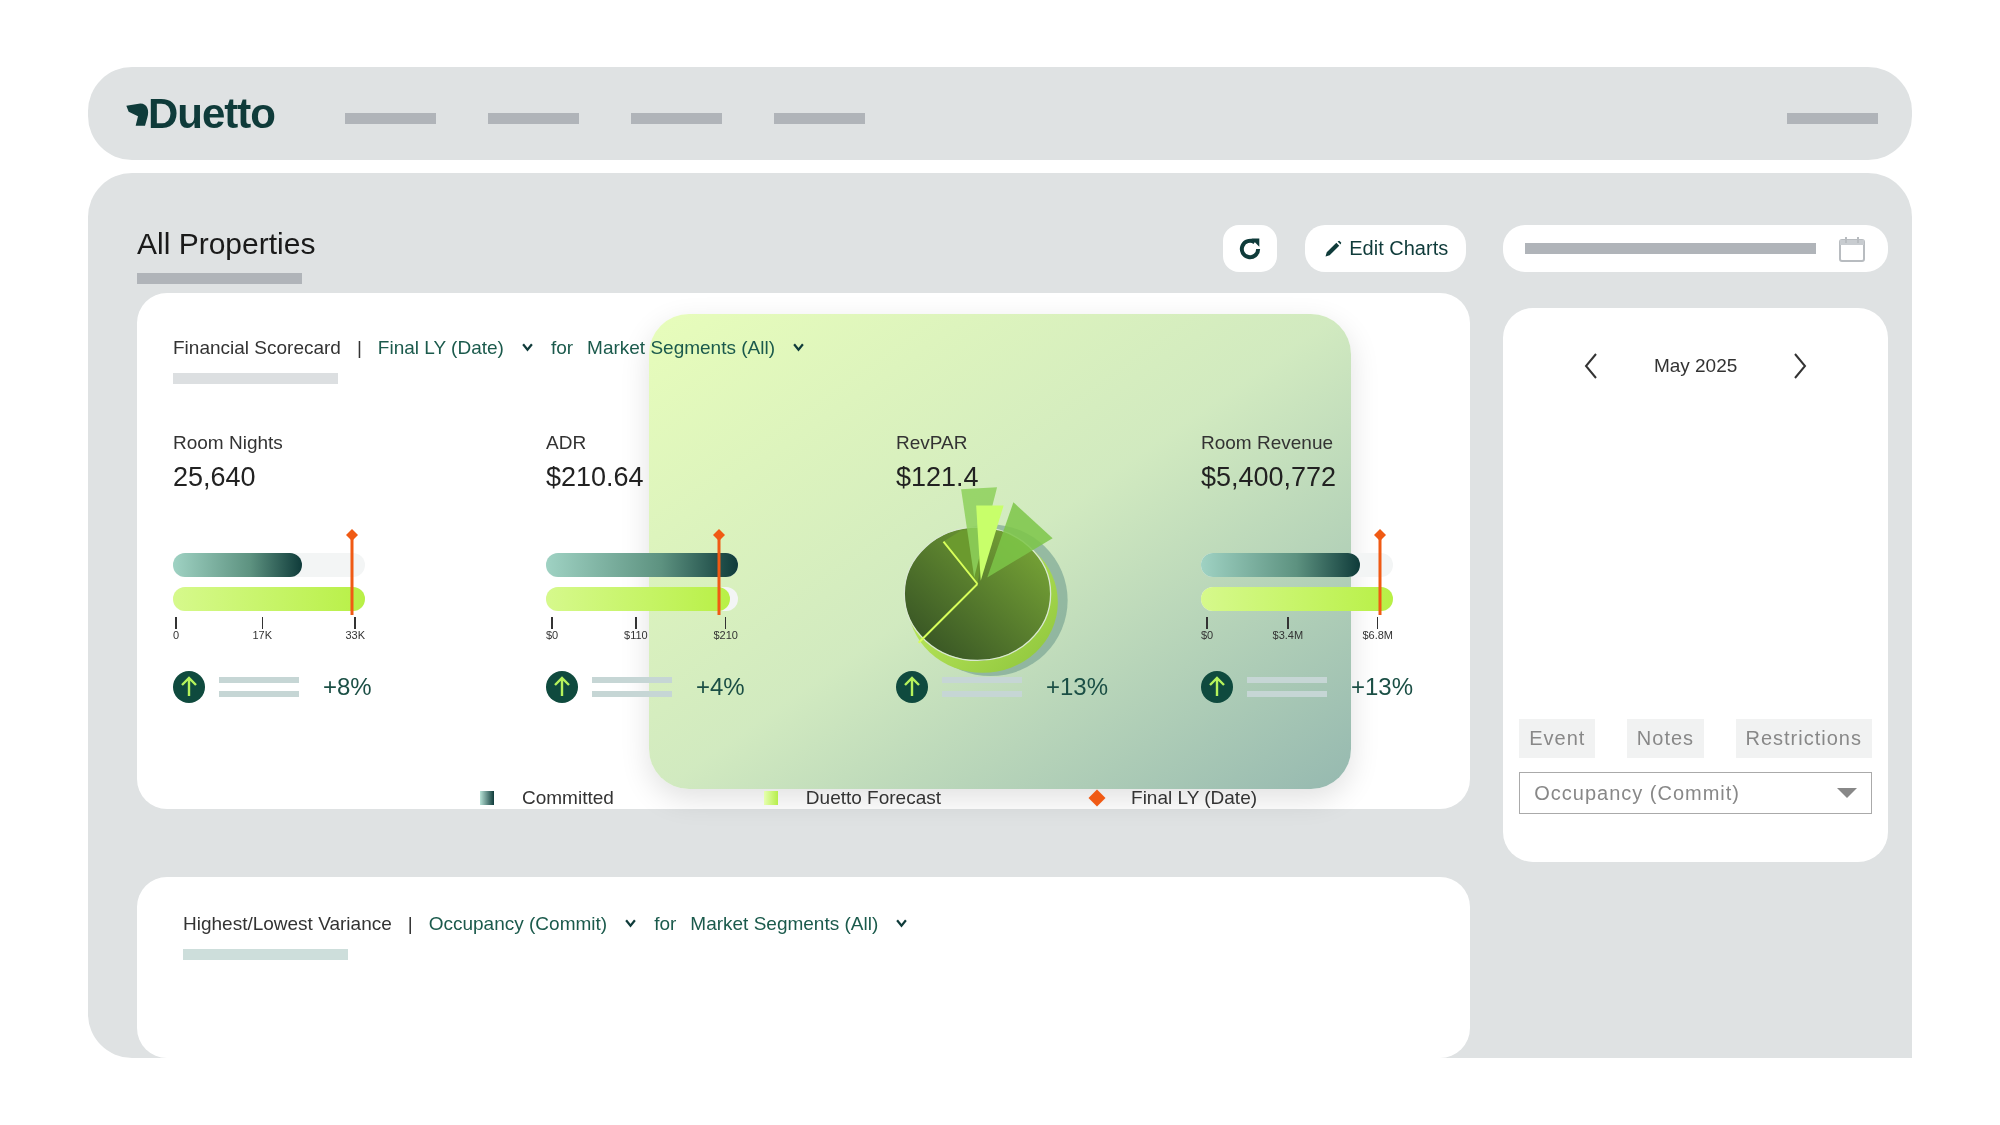 The width and height of the screenshot is (2000, 1125). What do you see at coordinates (226, 244) in the screenshot?
I see `page-title: All Properties` at bounding box center [226, 244].